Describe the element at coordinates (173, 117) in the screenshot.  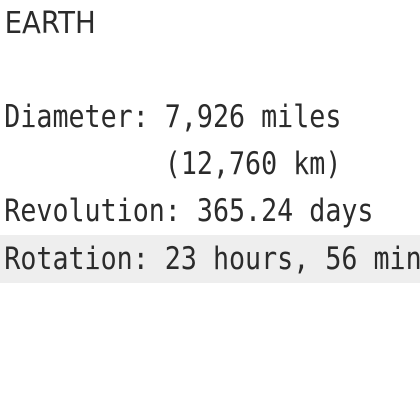
I see `diameter-line: Diameter: 7,926 miles` at that location.